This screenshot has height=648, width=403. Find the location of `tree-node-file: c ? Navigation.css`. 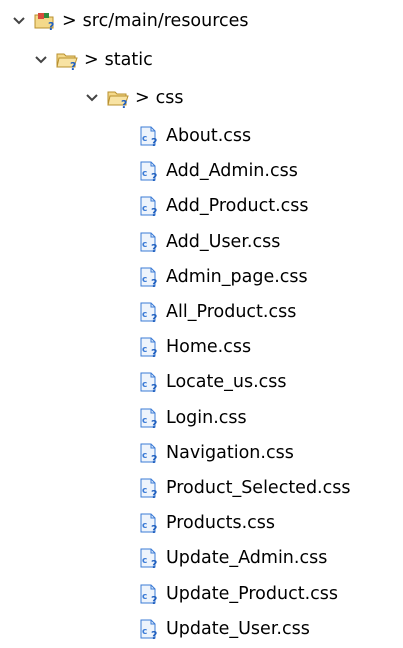

tree-node-file: c ? Navigation.css is located at coordinates (216, 453).